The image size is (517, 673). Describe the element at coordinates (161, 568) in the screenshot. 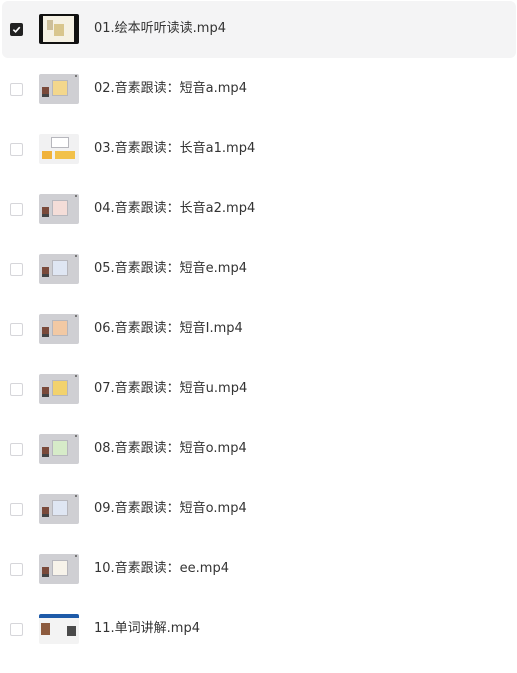

I see `file-name: 10.音素跟读：ee.mp4` at that location.